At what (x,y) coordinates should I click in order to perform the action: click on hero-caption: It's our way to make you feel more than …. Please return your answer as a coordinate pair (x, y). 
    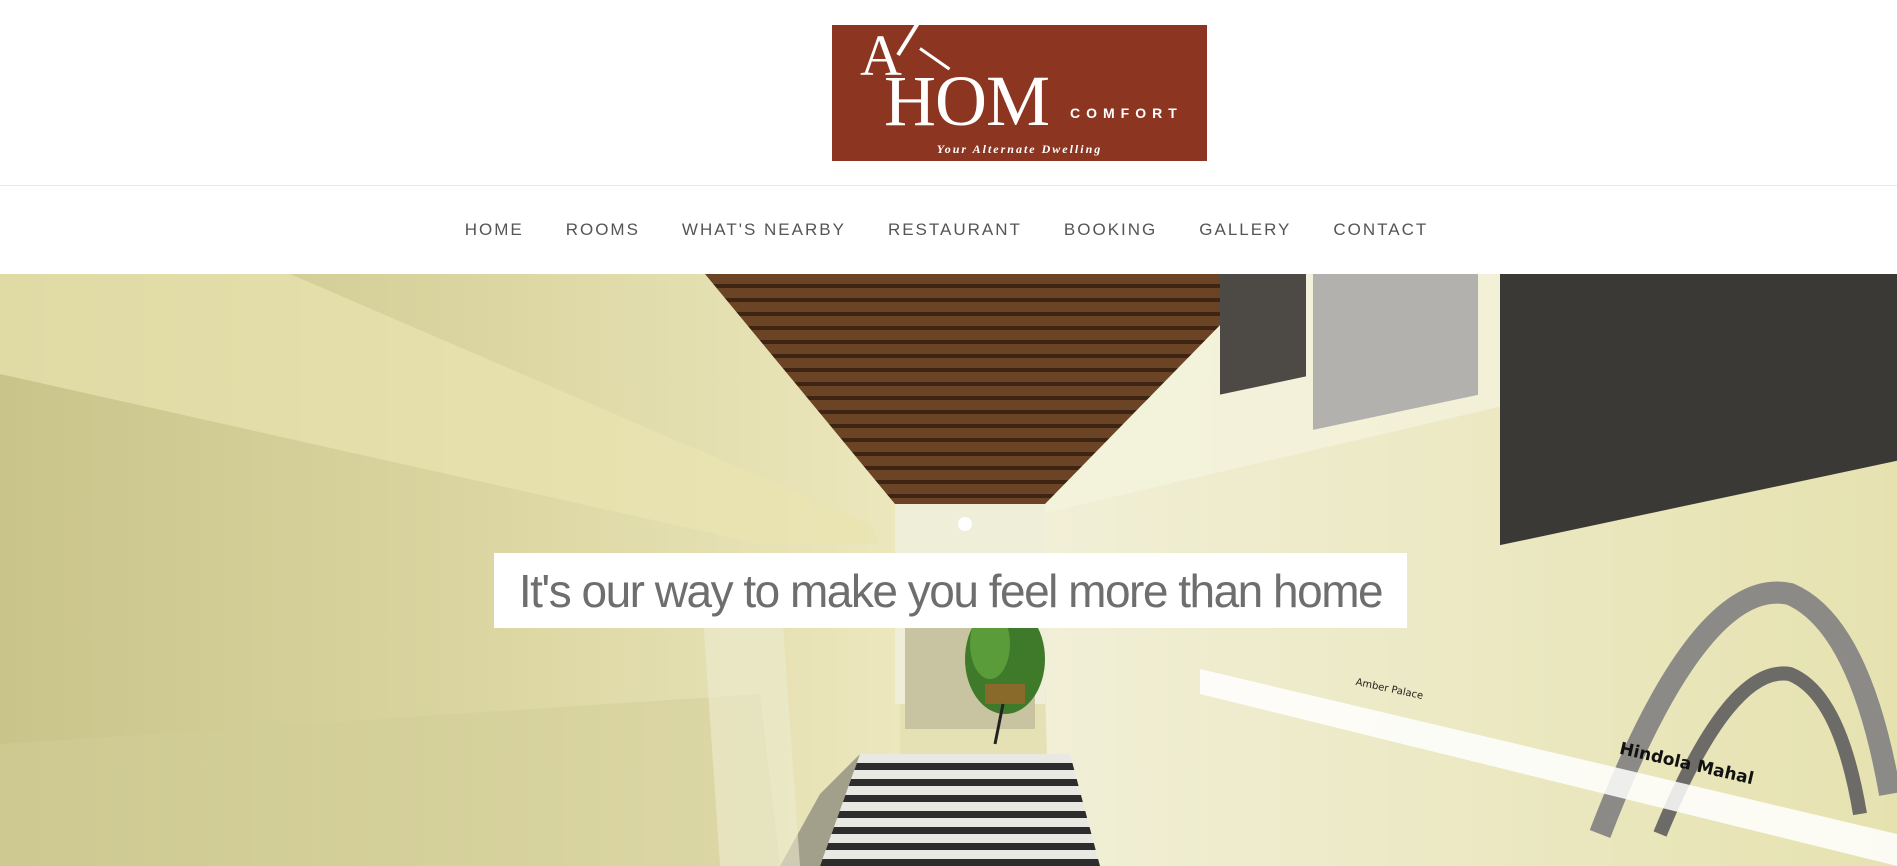
    Looking at the image, I should click on (950, 590).